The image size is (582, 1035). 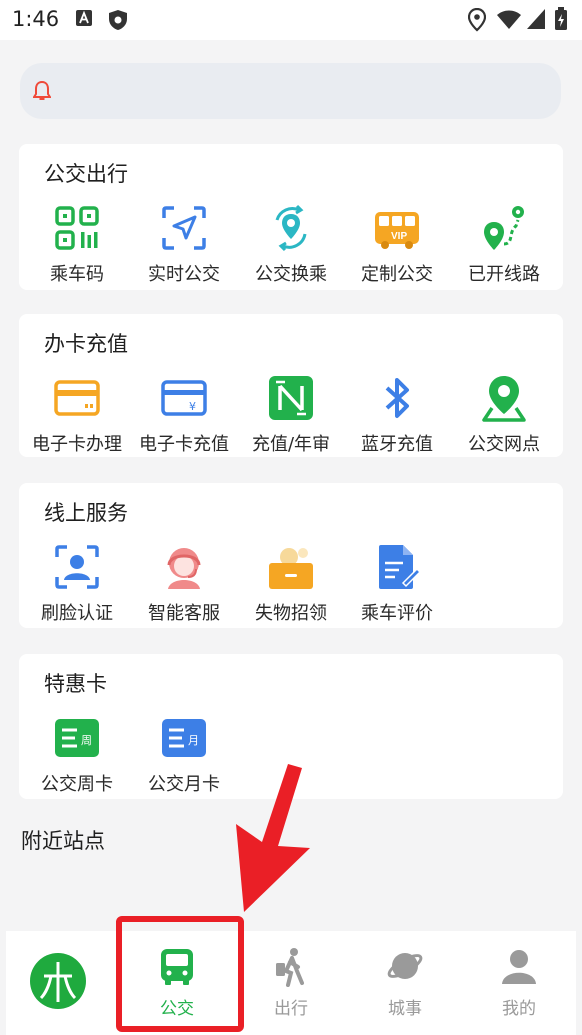 What do you see at coordinates (77, 228) in the screenshot?
I see `qr-code-icon` at bounding box center [77, 228].